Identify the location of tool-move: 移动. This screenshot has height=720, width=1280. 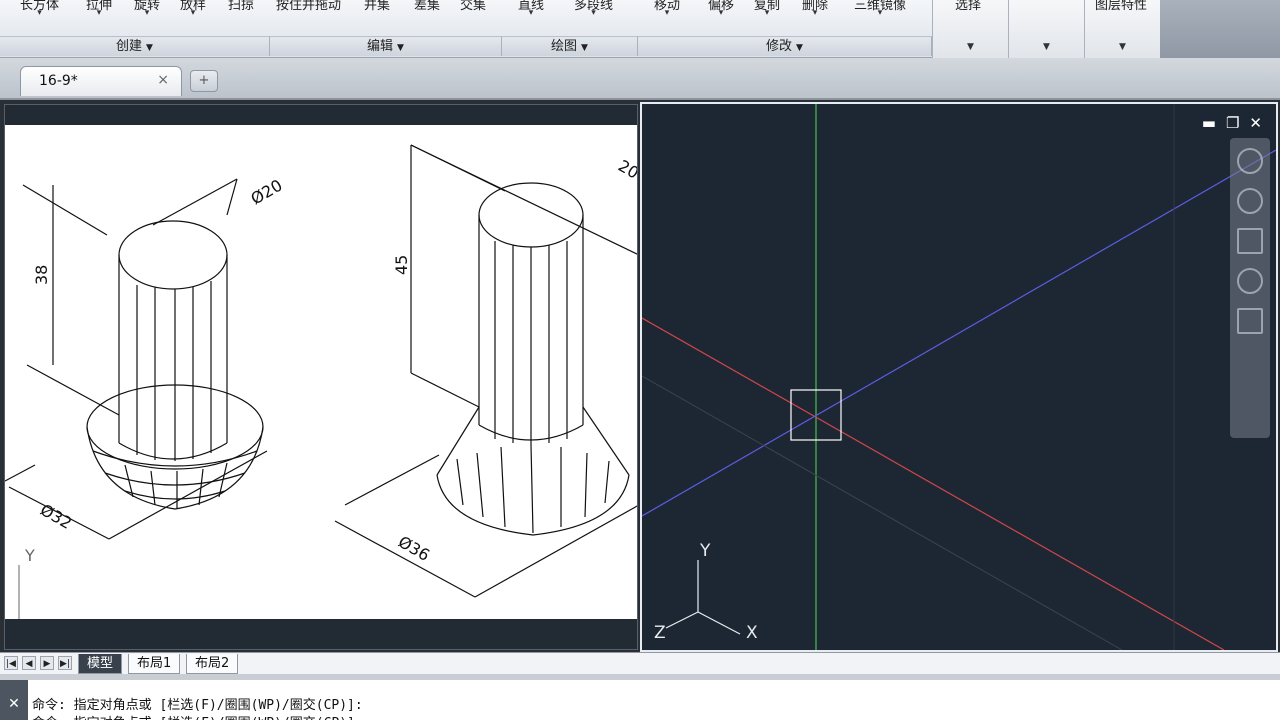
(667, 6).